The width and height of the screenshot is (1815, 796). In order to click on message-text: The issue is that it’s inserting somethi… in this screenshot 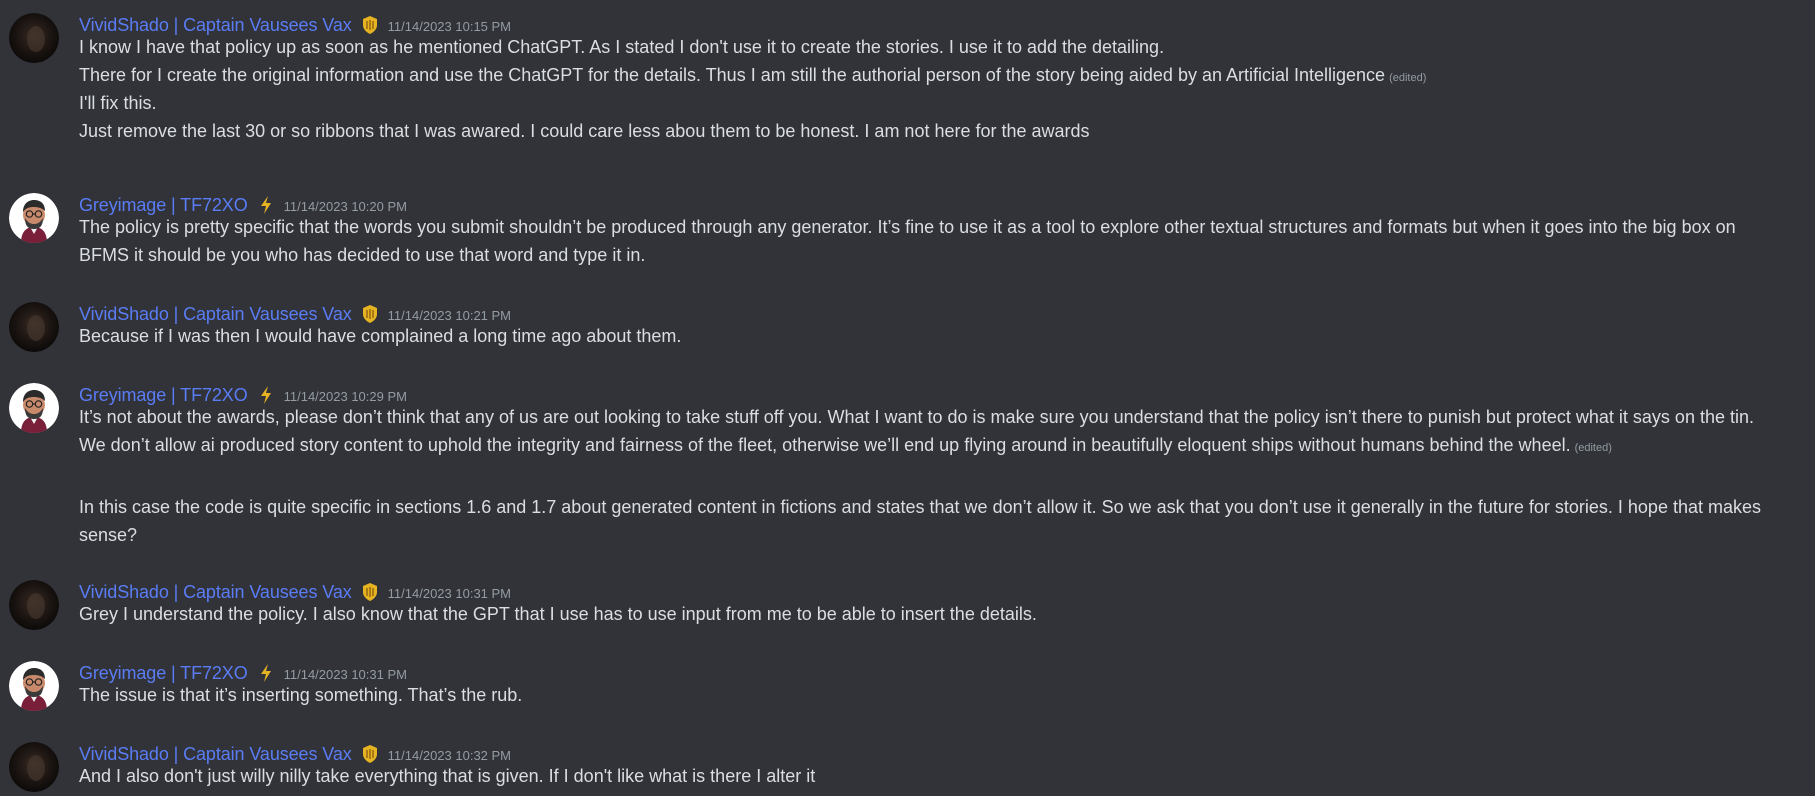, I will do `click(301, 695)`.